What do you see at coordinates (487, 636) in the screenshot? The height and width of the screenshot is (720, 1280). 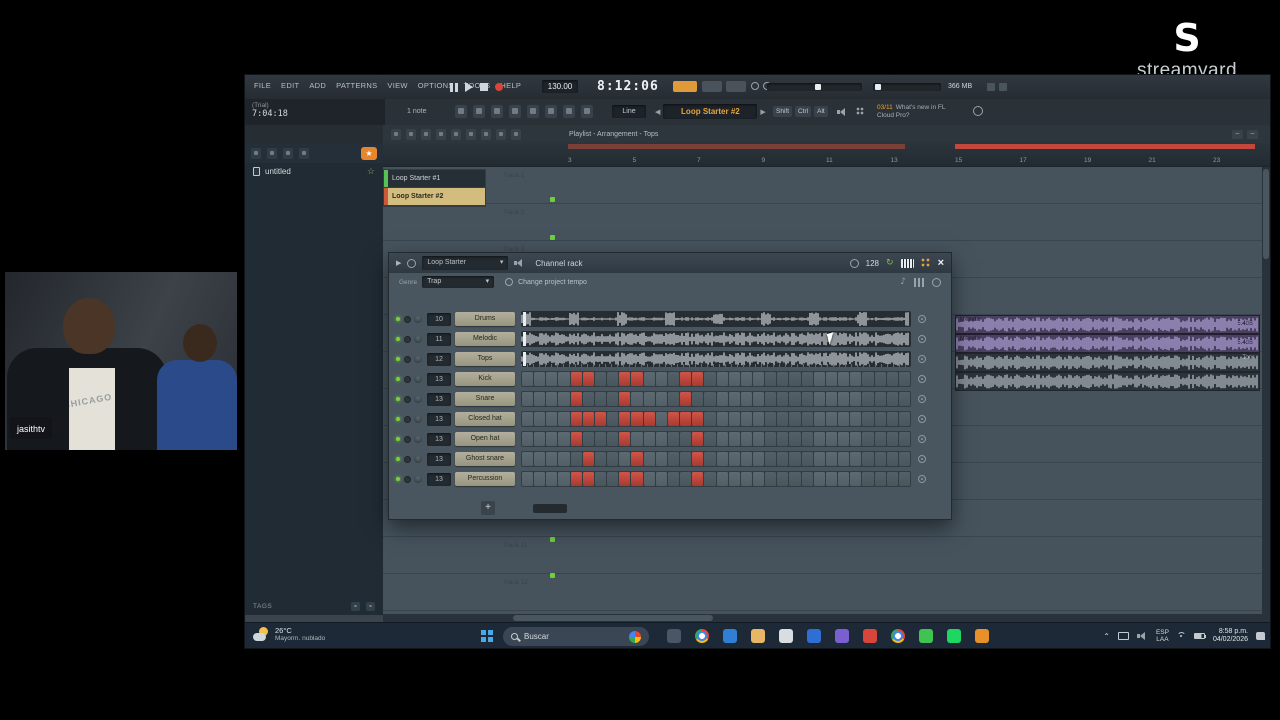 I see `start-button` at bounding box center [487, 636].